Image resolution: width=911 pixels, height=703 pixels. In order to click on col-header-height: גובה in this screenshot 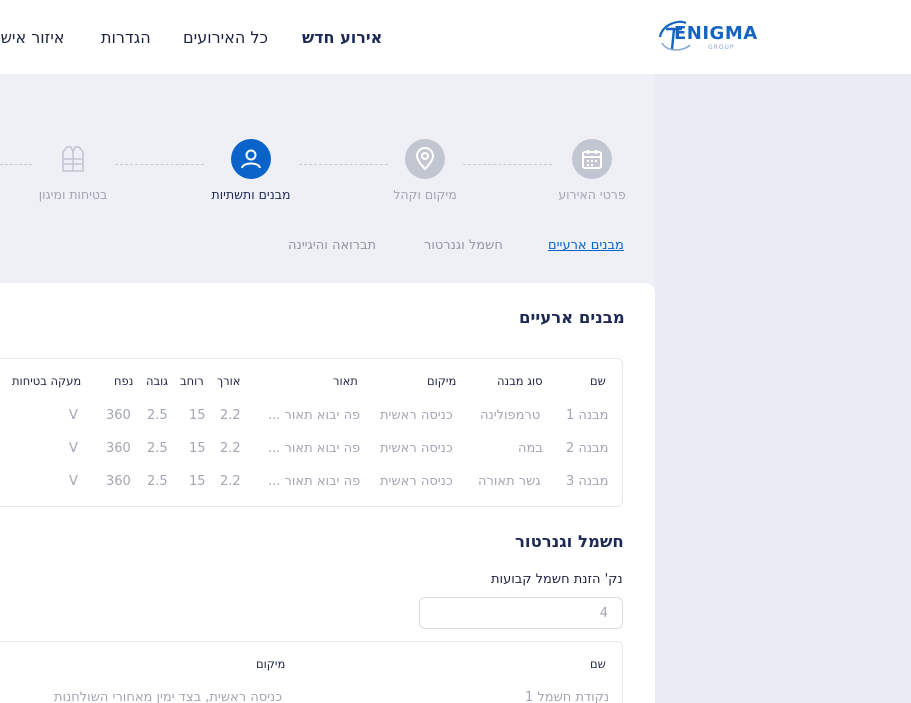, I will do `click(157, 381)`.